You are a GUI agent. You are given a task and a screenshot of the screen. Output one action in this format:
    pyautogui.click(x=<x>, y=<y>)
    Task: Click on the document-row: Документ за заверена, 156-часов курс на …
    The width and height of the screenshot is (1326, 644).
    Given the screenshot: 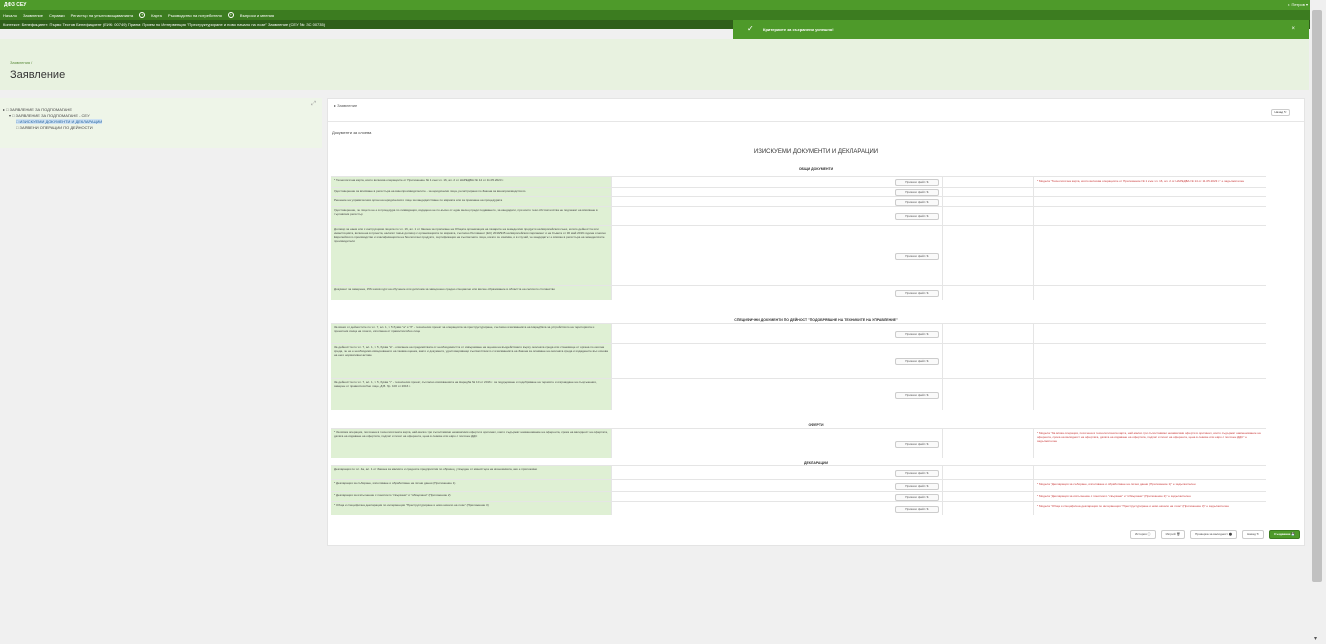 What is the action you would take?
    pyautogui.click(x=798, y=292)
    